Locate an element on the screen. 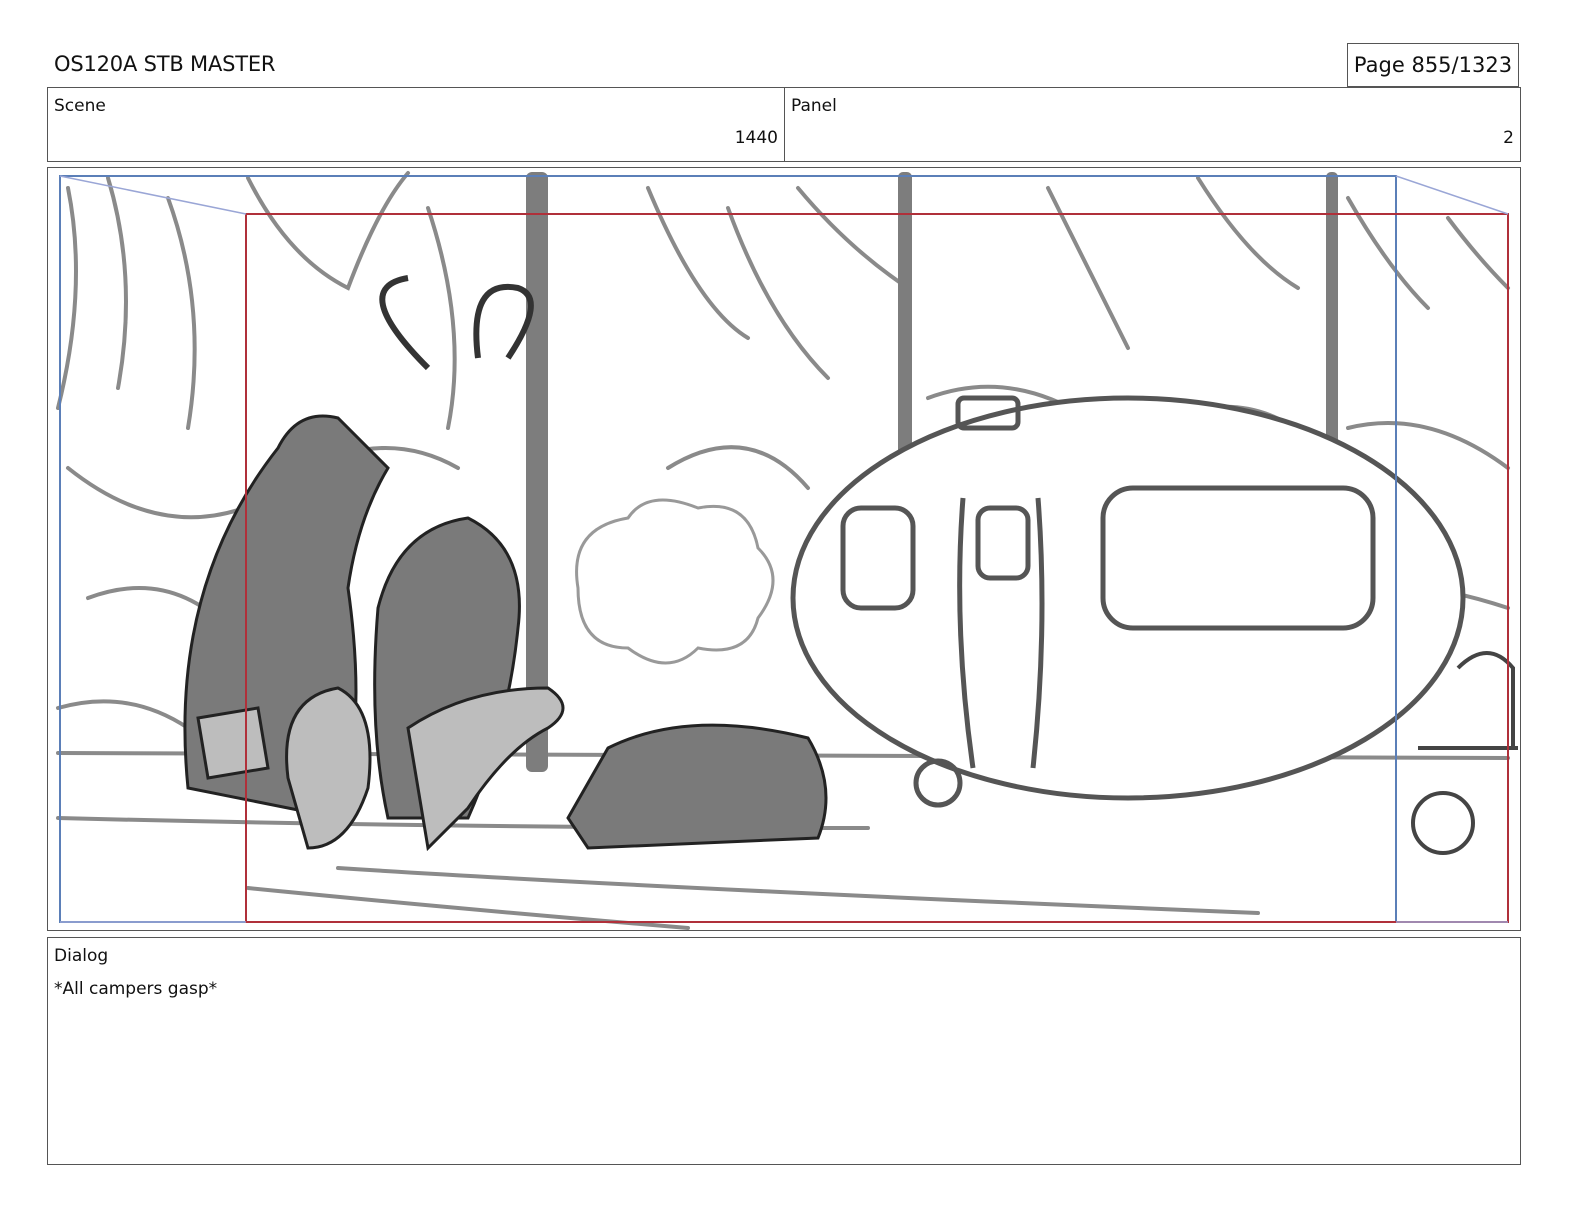 This screenshot has width=1584, height=1224. document-title: OS120A STB MASTER is located at coordinates (165, 64).